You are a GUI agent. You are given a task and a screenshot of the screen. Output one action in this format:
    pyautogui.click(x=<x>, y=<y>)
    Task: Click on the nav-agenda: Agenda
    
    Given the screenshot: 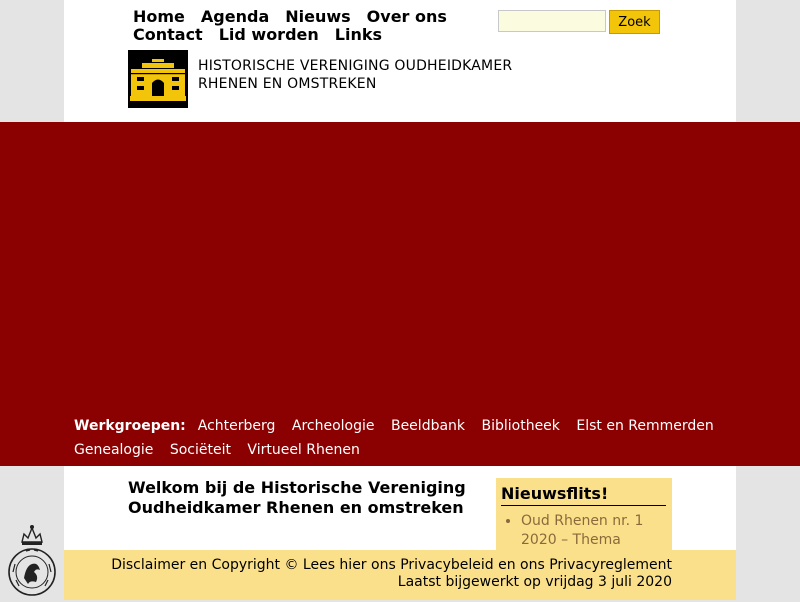 What is the action you would take?
    pyautogui.click(x=235, y=17)
    